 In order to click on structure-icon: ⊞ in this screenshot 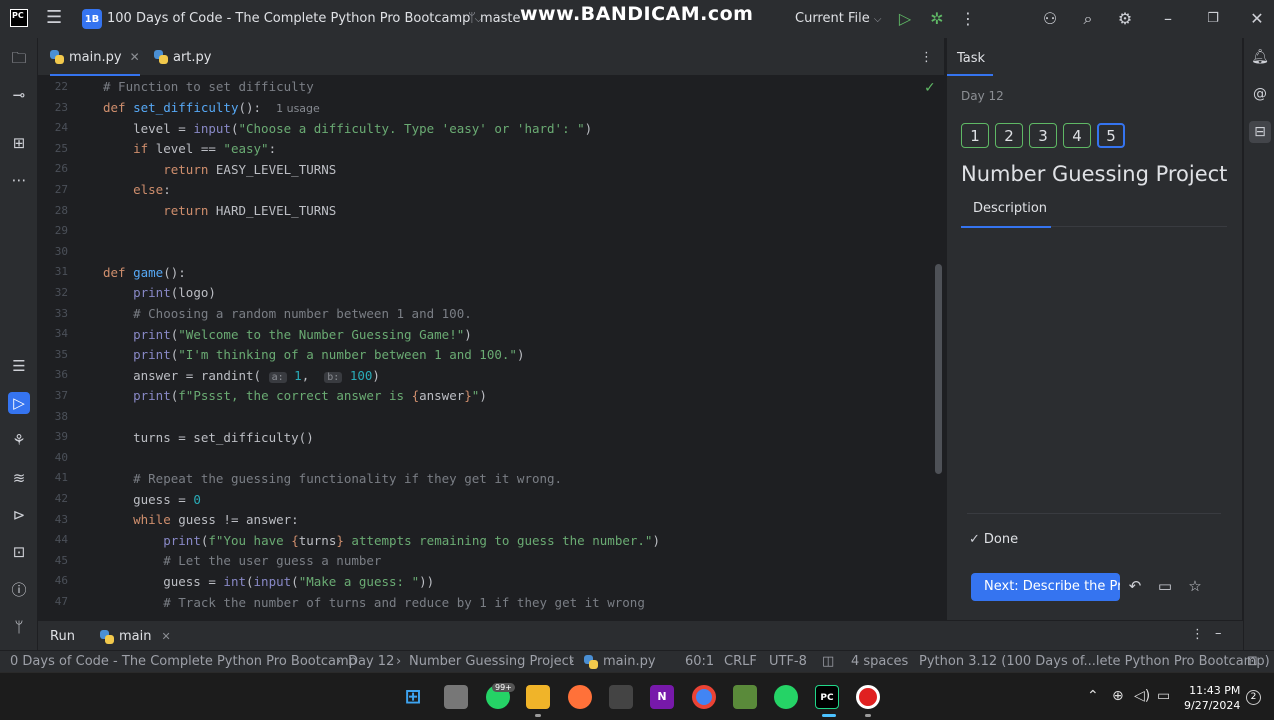, I will do `click(19, 143)`.